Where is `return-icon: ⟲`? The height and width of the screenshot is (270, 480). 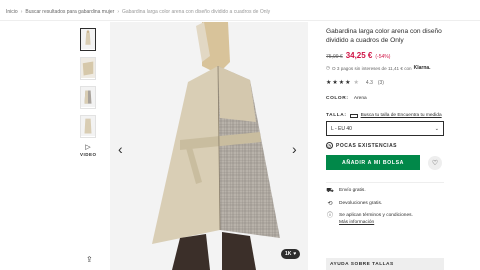 return-icon: ⟲ is located at coordinates (330, 203).